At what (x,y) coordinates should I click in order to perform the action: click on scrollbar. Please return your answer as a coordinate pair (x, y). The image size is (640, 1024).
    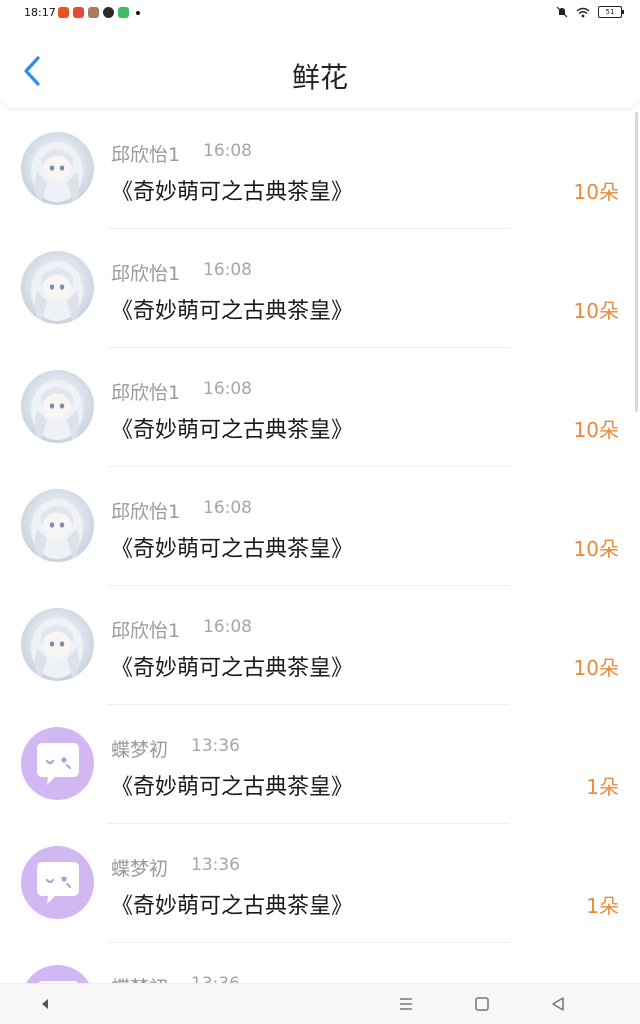
    Looking at the image, I should click on (636, 262).